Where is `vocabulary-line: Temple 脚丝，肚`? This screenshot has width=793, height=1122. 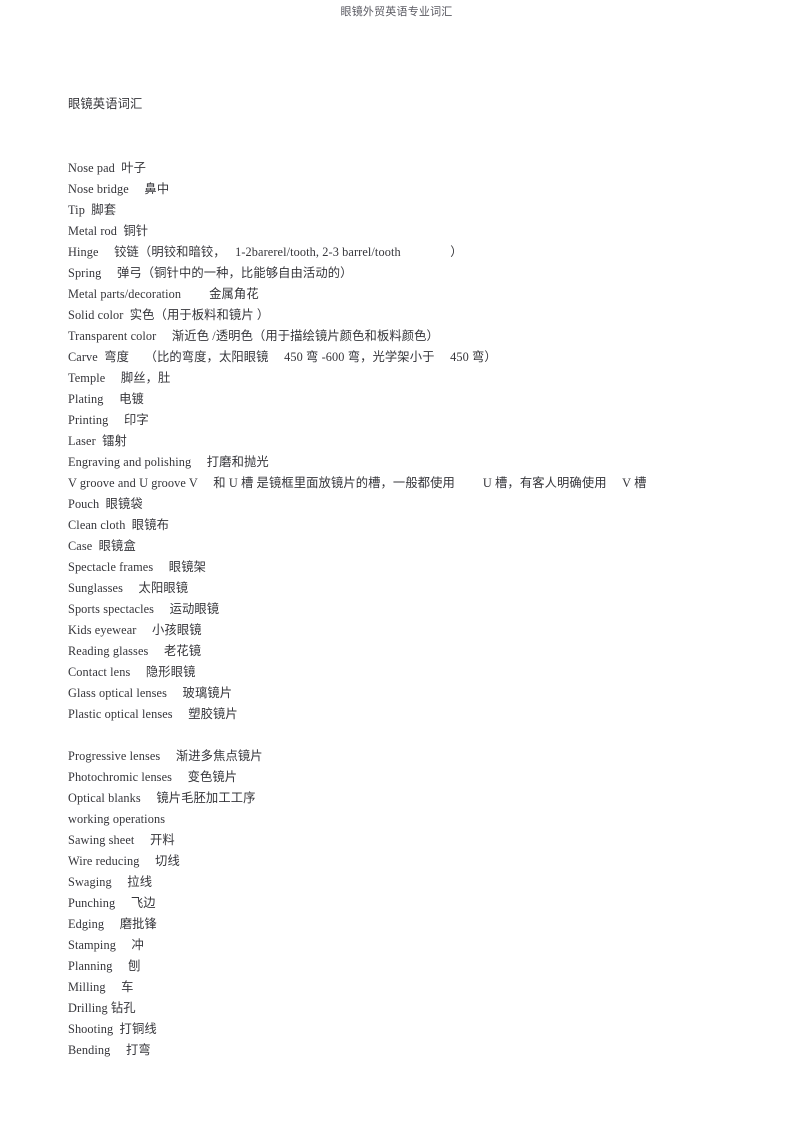 vocabulary-line: Temple 脚丝，肚 is located at coordinates (119, 378).